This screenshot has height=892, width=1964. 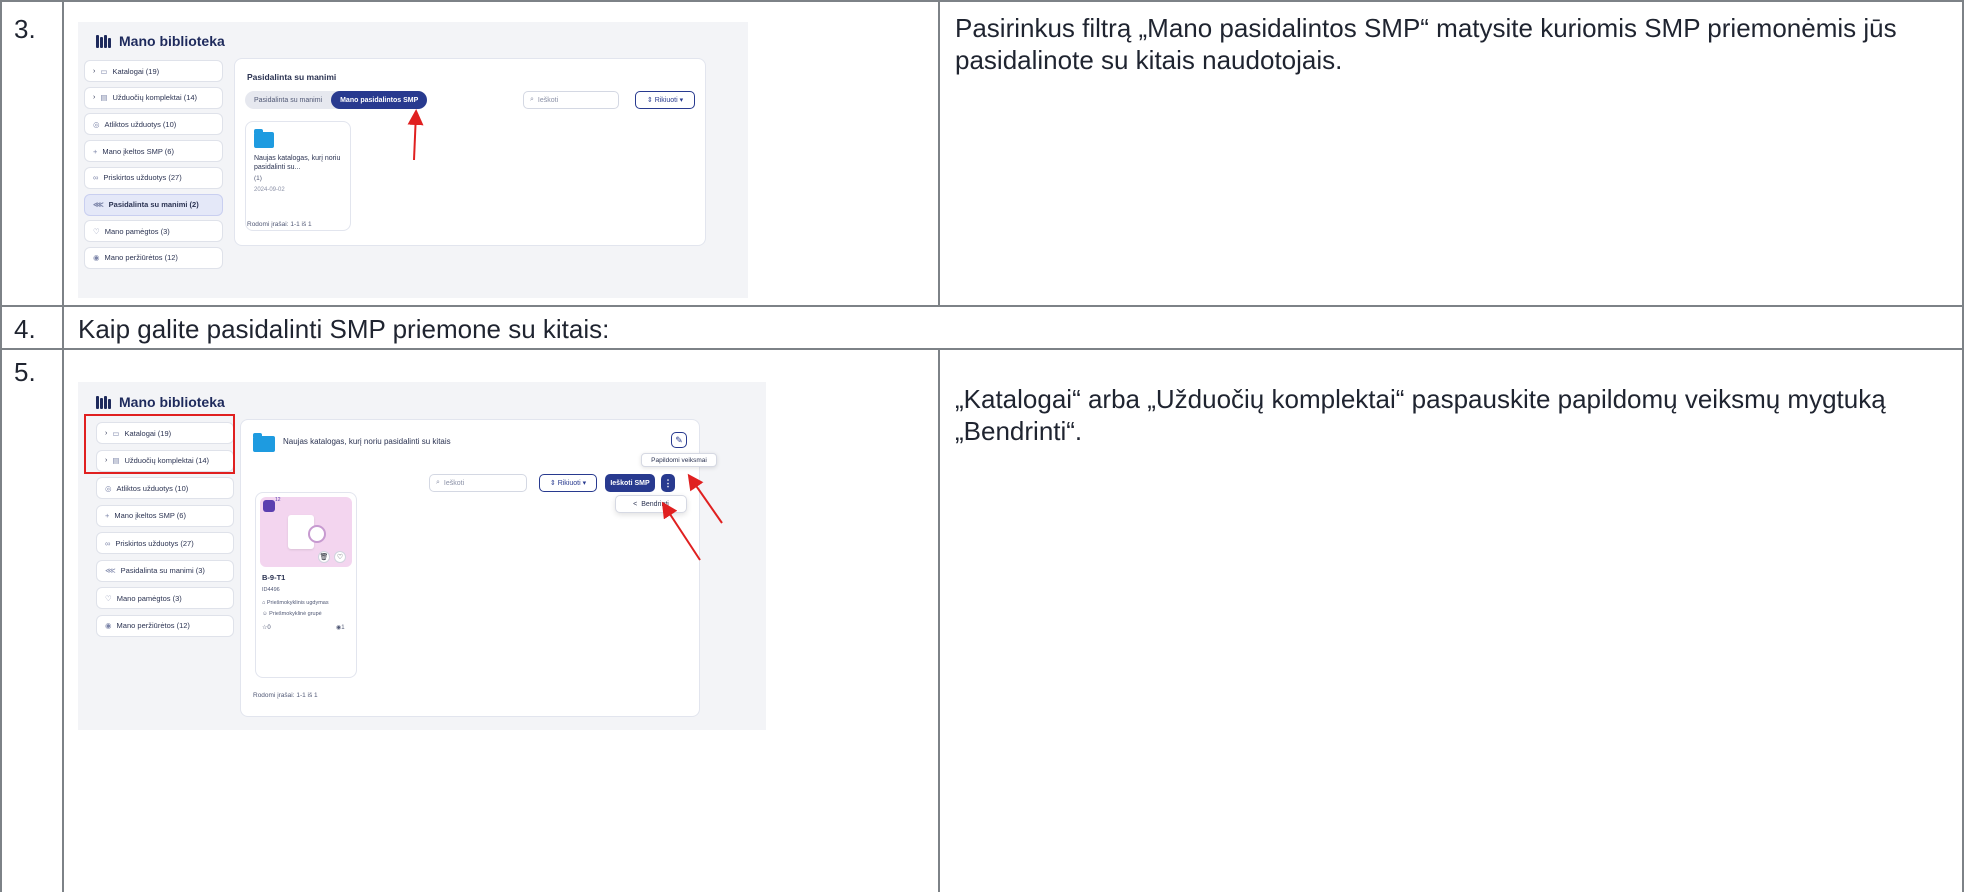 What do you see at coordinates (324, 557) in the screenshot?
I see `trash-icon: 🗑` at bounding box center [324, 557].